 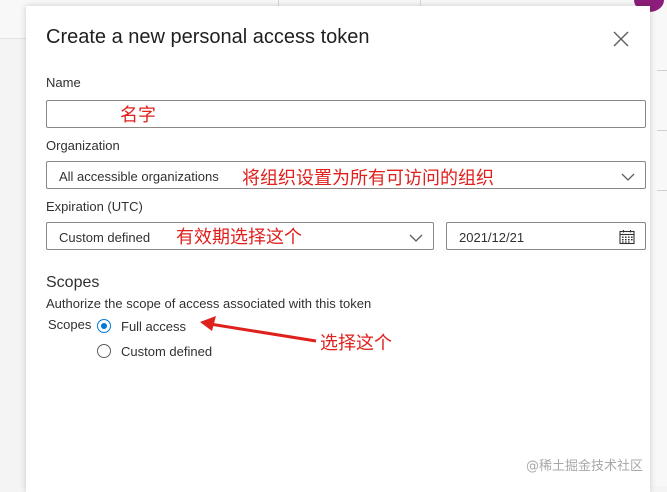 What do you see at coordinates (356, 343) in the screenshot?
I see `annotation-scopes: 选择这个` at bounding box center [356, 343].